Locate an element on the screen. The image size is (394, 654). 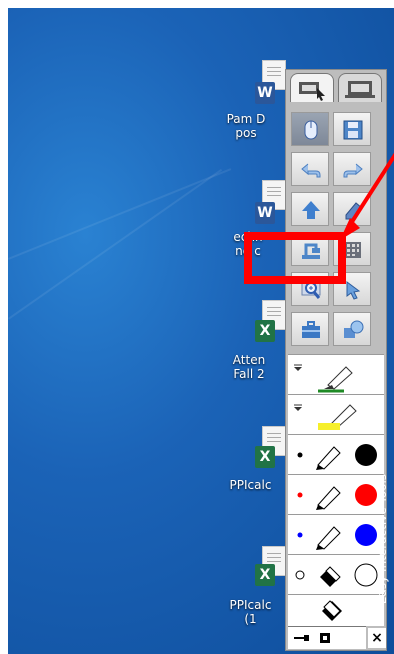
eraser-tool-button is located at coordinates (352, 209).